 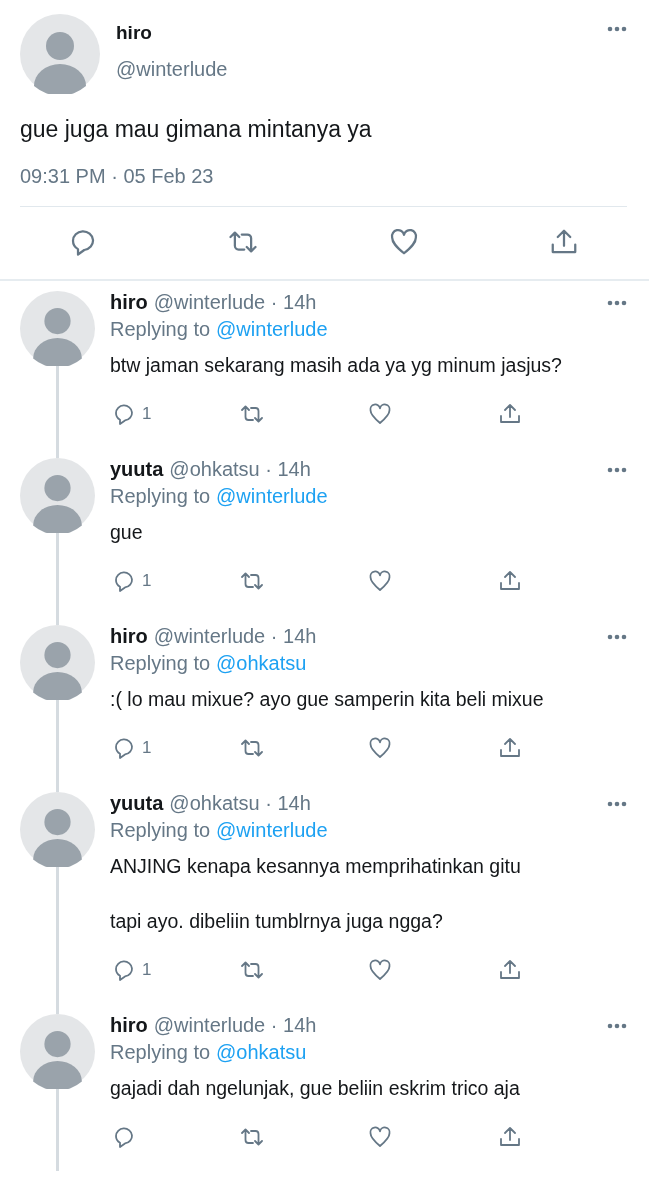 What do you see at coordinates (127, 532) in the screenshot?
I see `reply-text: gue` at bounding box center [127, 532].